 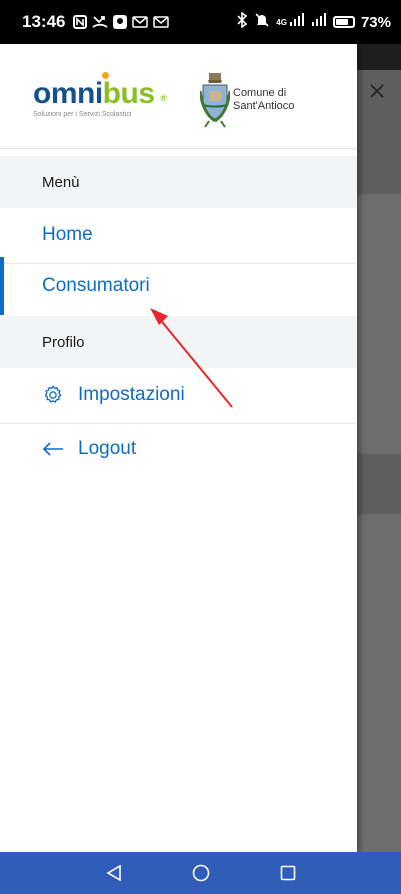 I want to click on nav-item-logout: Logout, so click(x=178, y=449).